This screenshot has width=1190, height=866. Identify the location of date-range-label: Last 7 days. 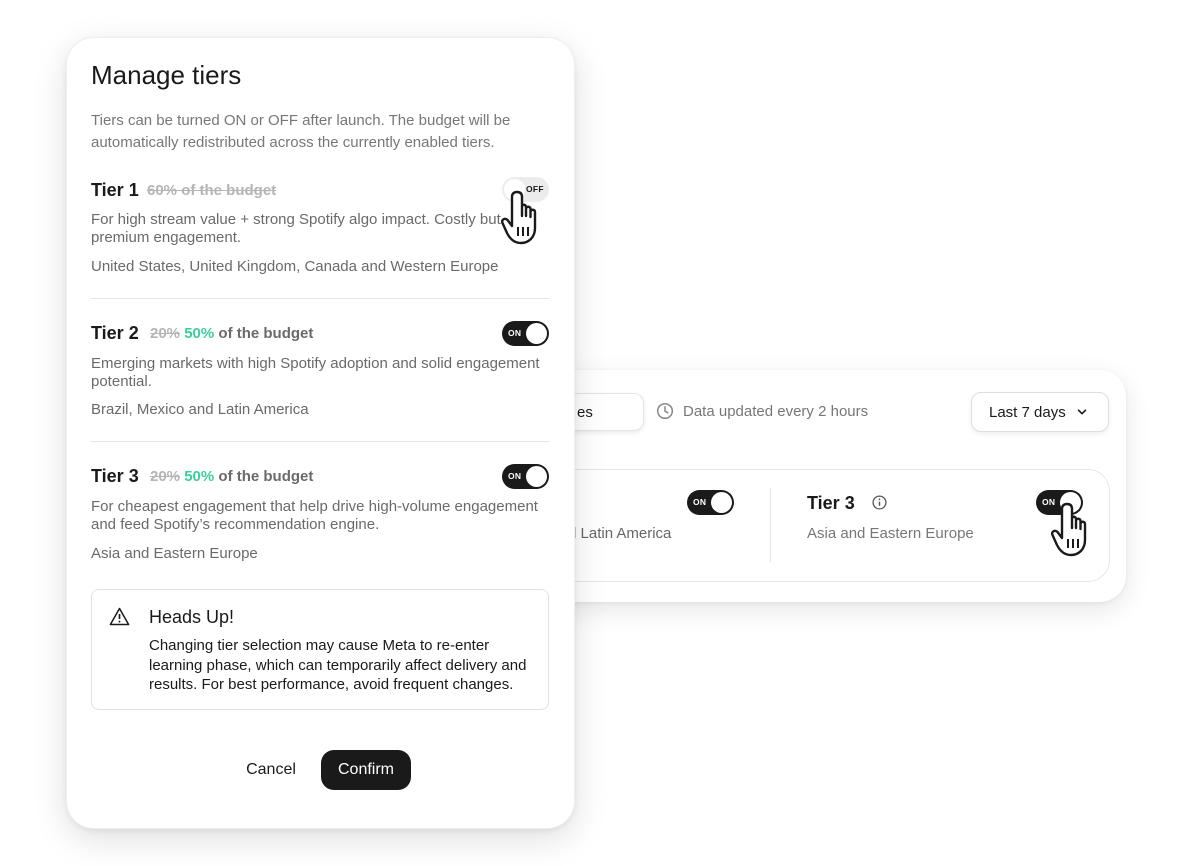
(1027, 412).